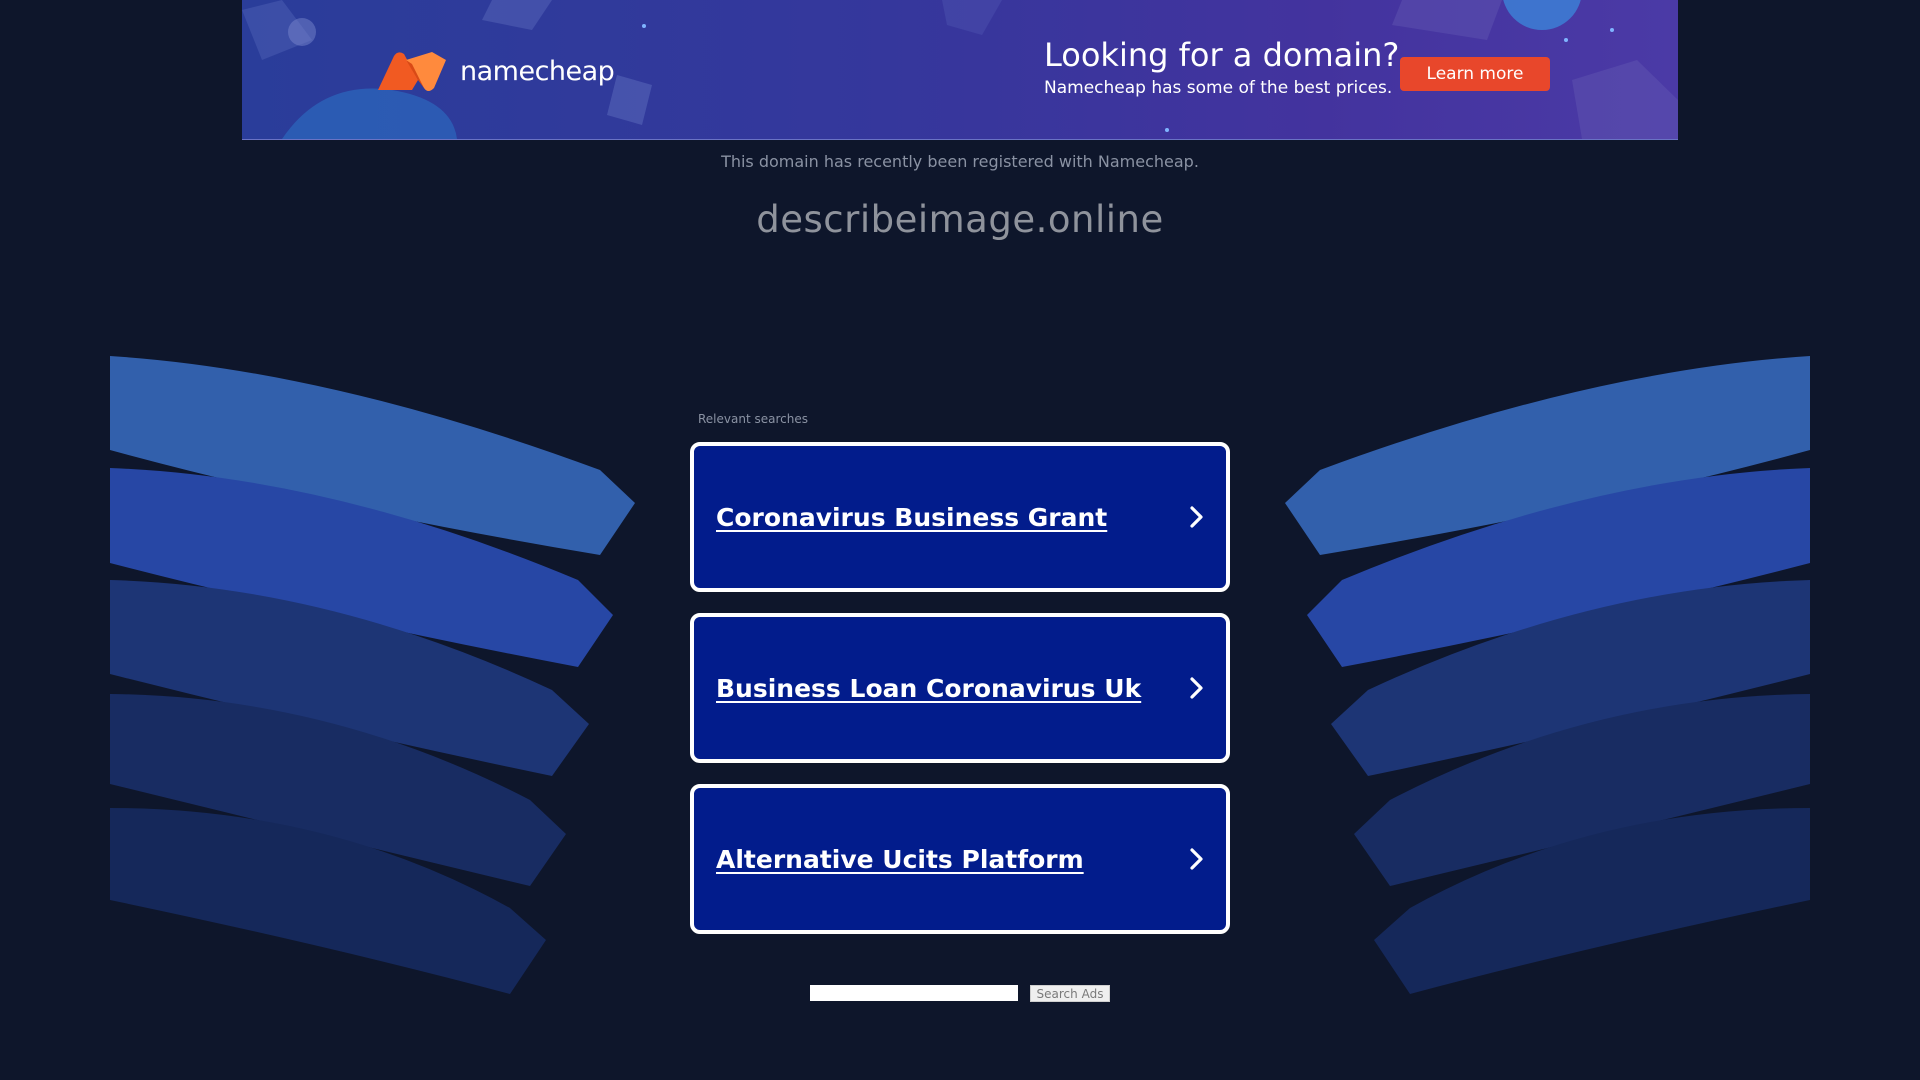  Describe the element at coordinates (537, 71) in the screenshot. I see `brand-name: namecheap` at that location.